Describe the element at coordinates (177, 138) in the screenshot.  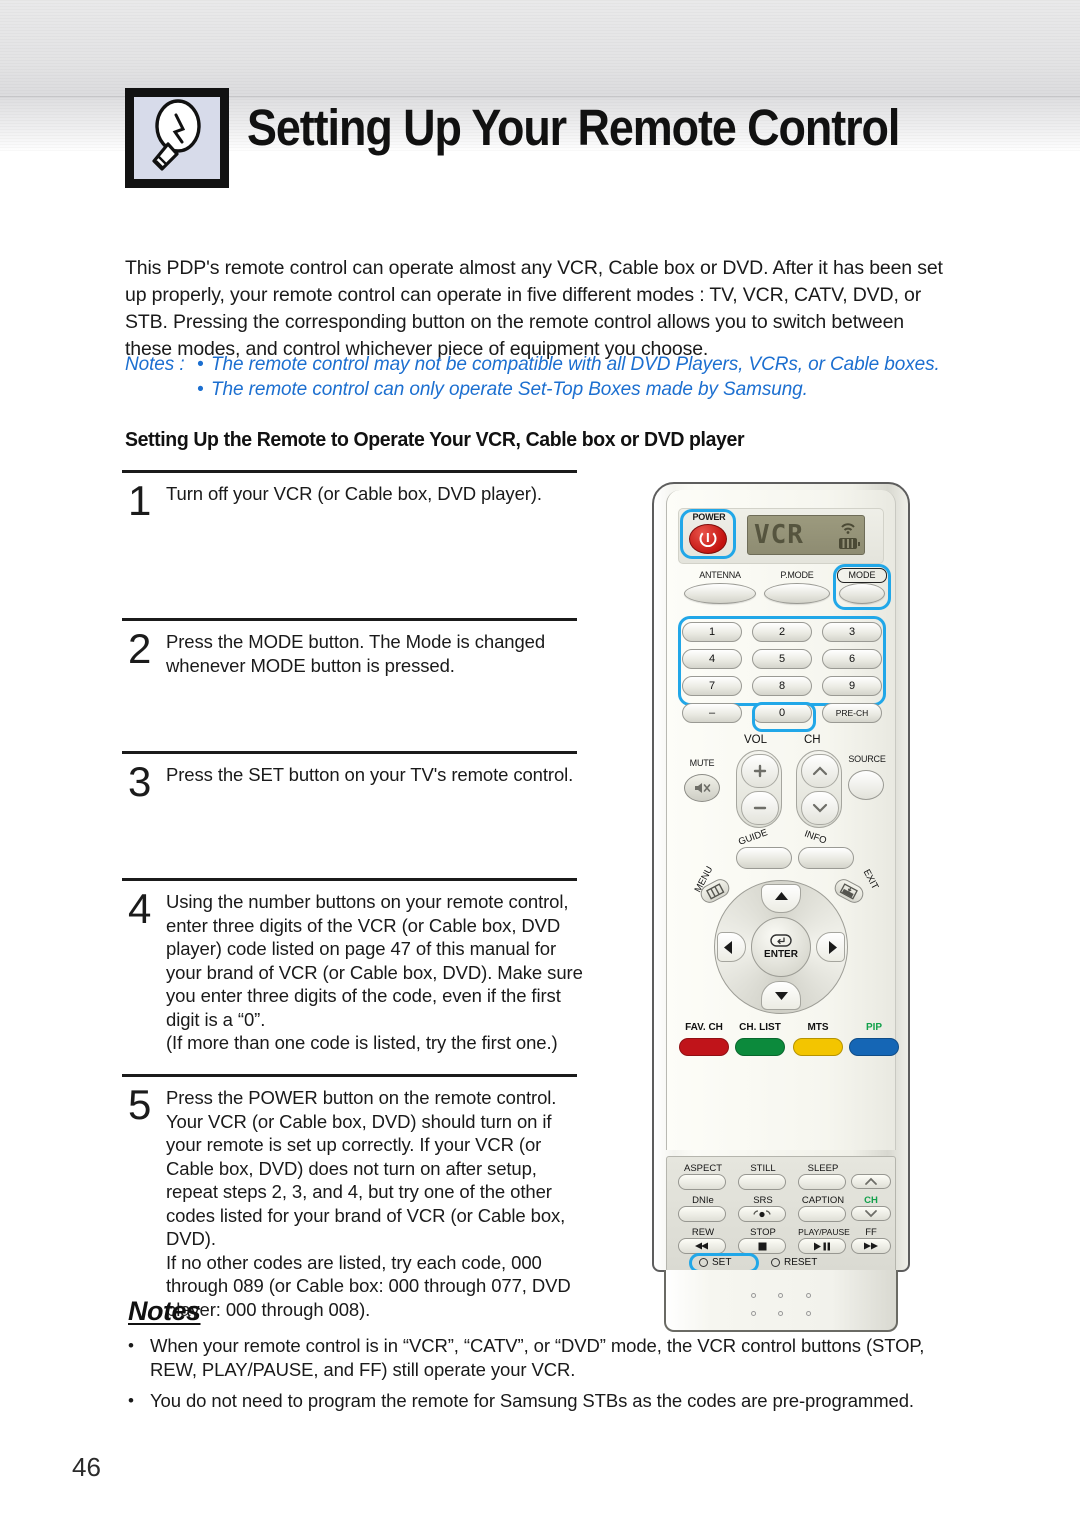
I see `lightbulb-icon` at that location.